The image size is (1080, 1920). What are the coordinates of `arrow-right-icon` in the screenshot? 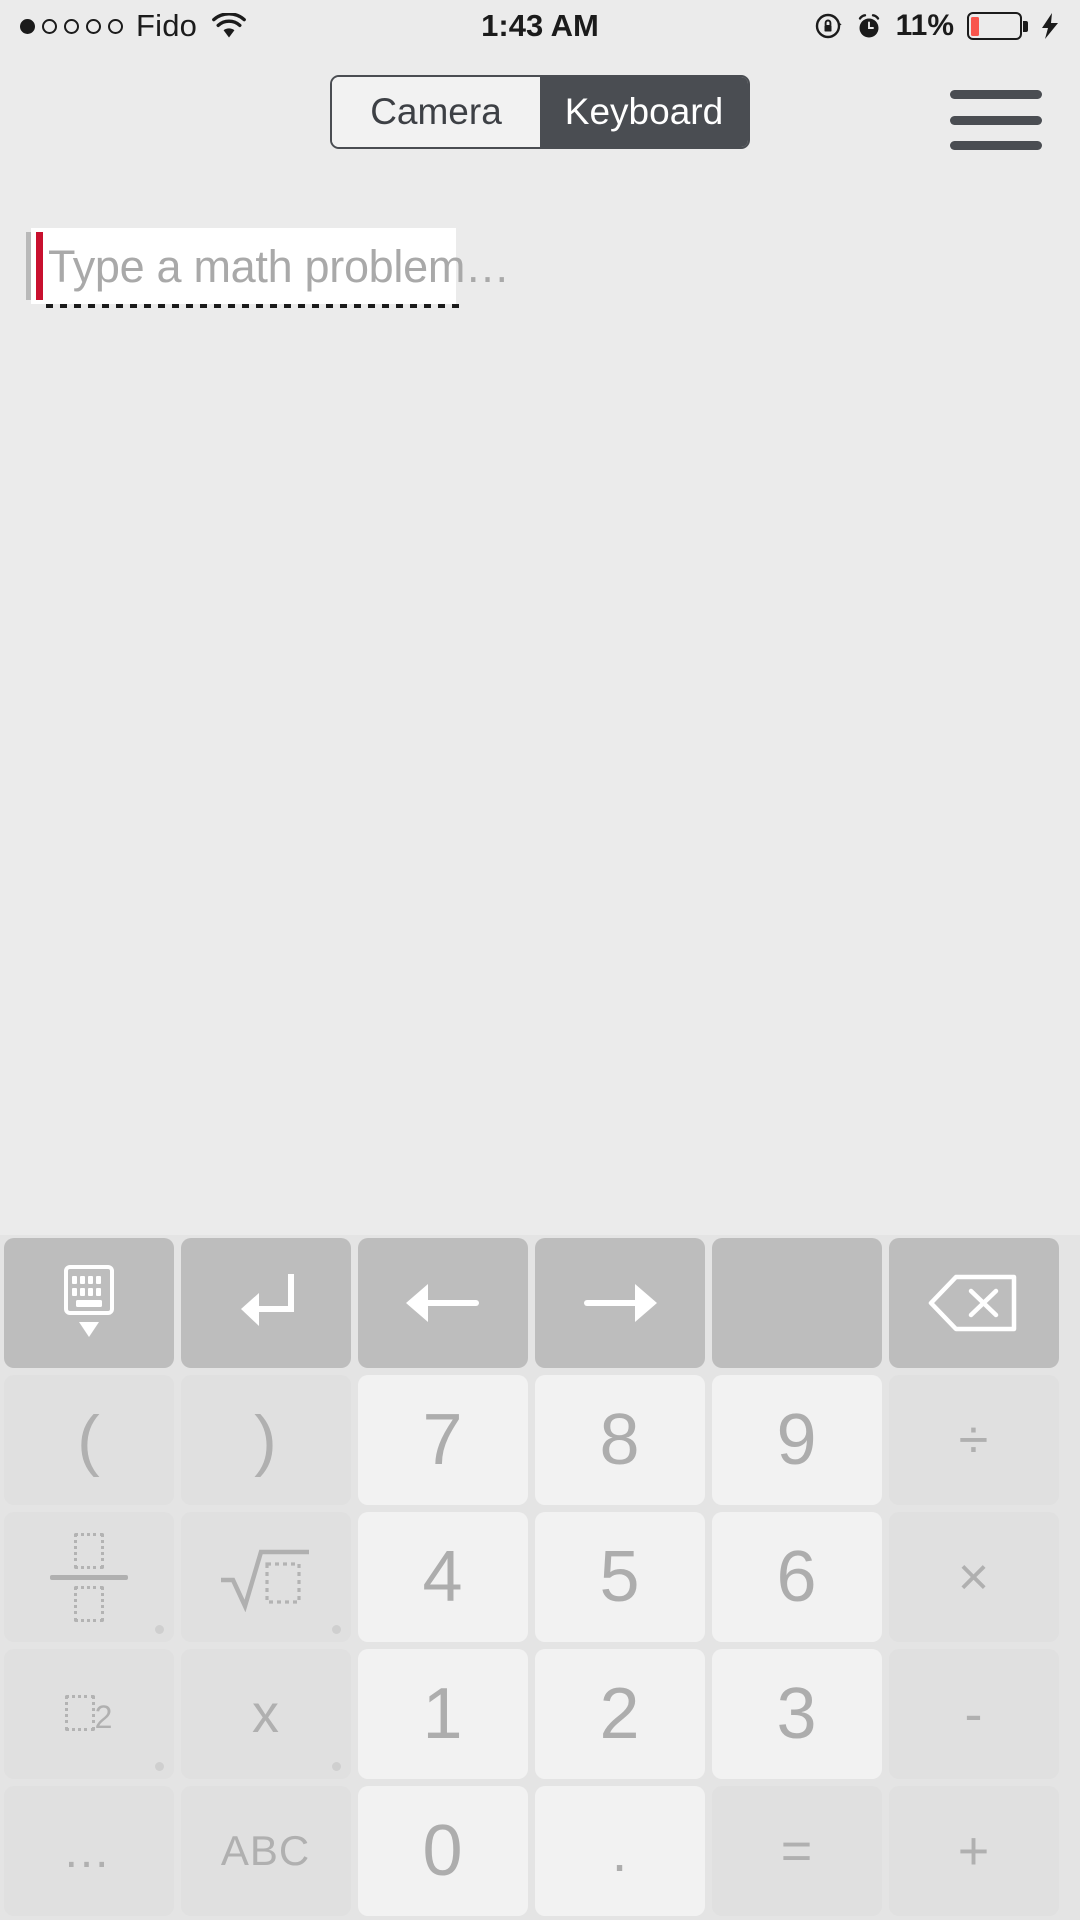 It's located at (620, 1303).